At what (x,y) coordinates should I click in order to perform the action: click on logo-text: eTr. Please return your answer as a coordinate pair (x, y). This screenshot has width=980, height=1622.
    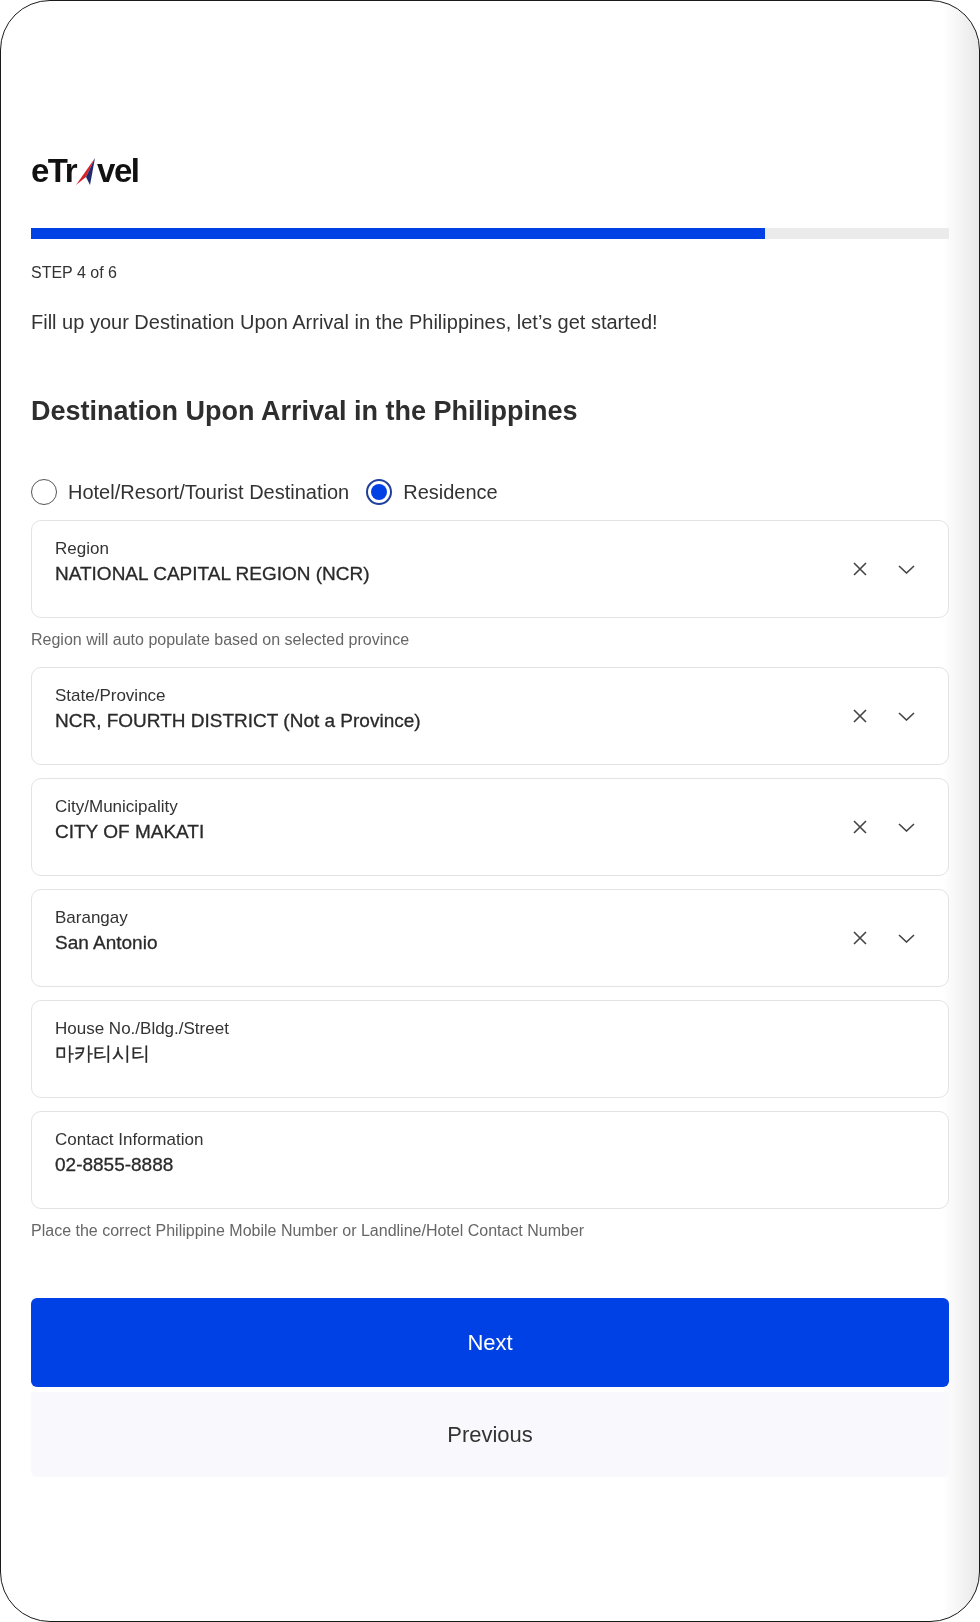
    Looking at the image, I should click on (54, 171).